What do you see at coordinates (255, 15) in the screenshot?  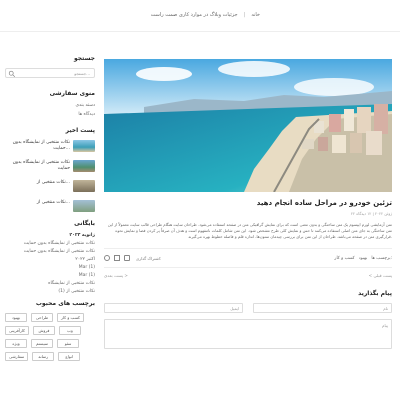 I see `breadcrumb-home: خانه` at bounding box center [255, 15].